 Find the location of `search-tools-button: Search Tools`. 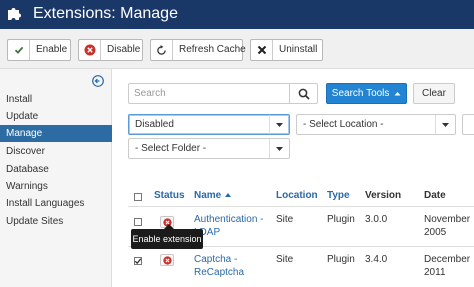

search-tools-button: Search Tools is located at coordinates (366, 93).